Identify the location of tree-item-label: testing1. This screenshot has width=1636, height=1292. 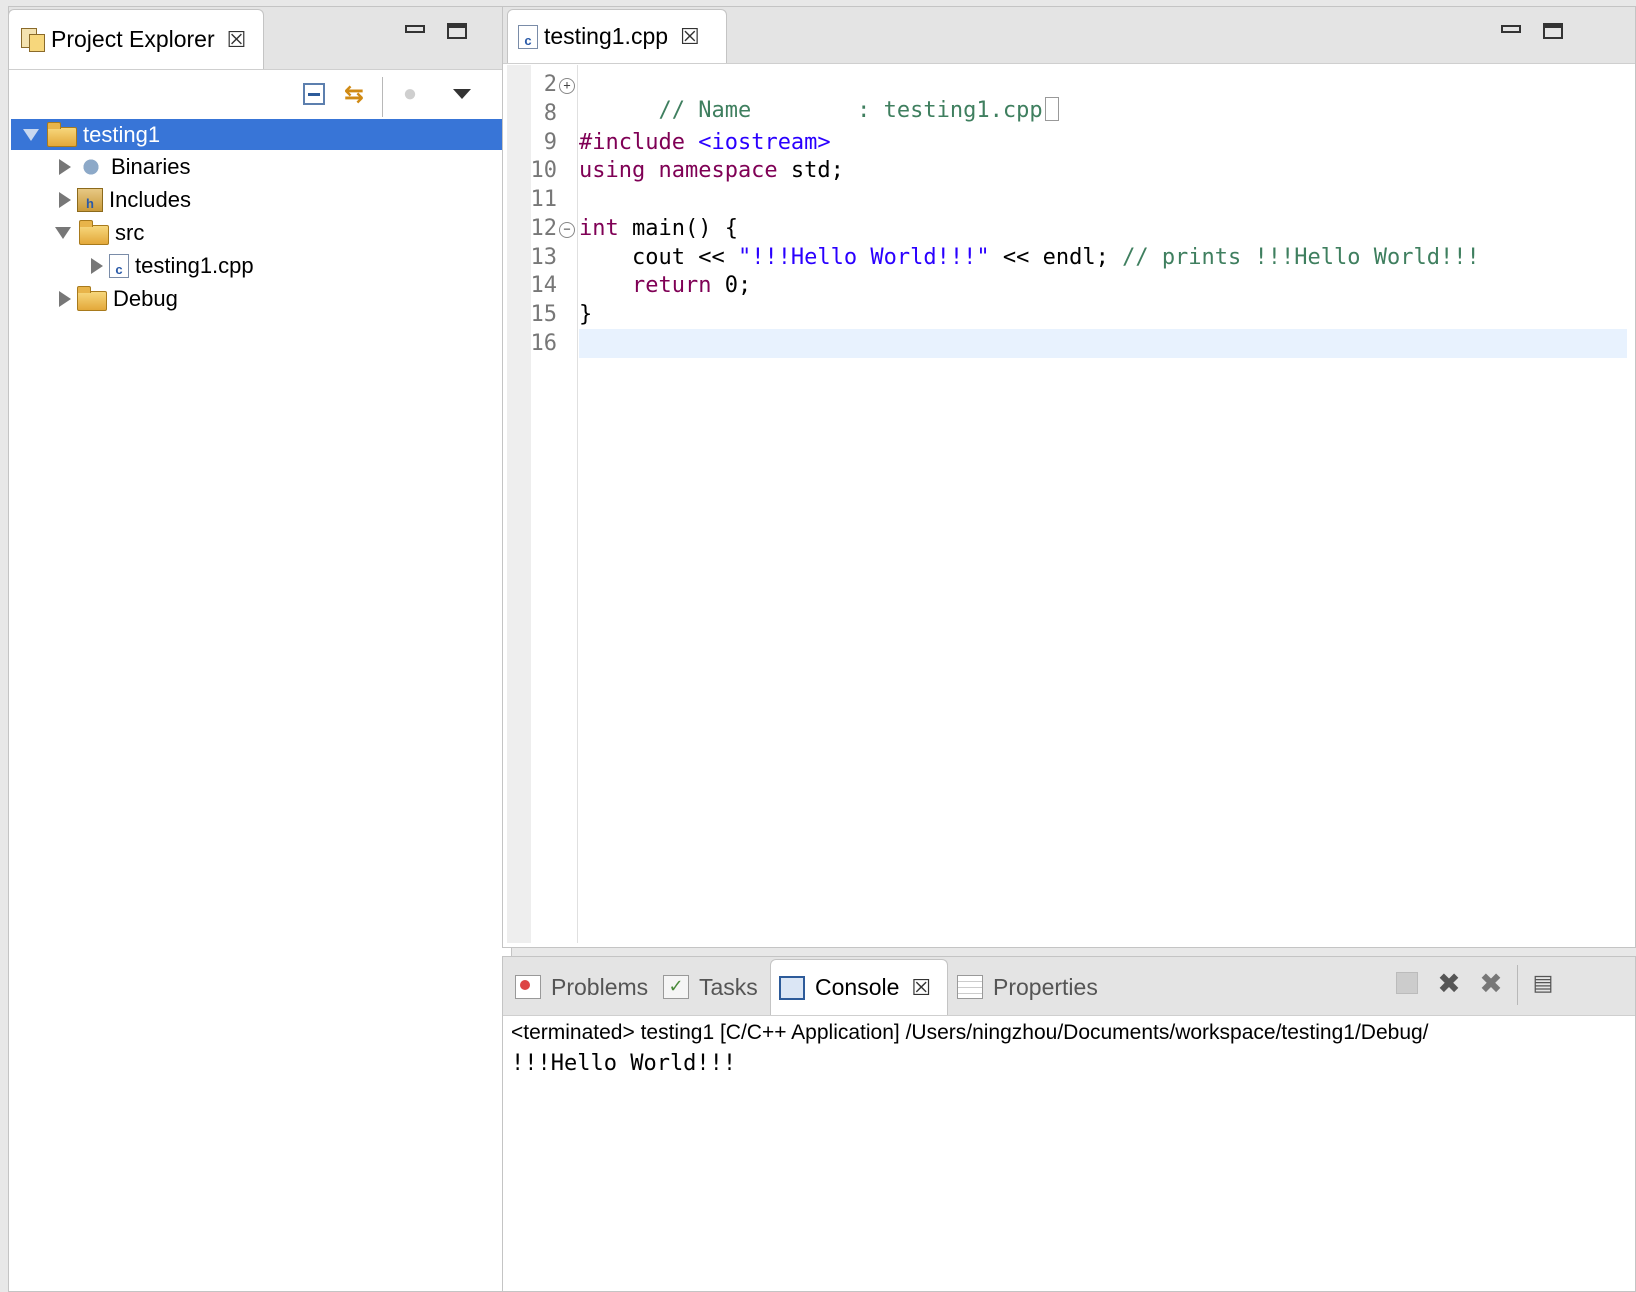
(122, 134).